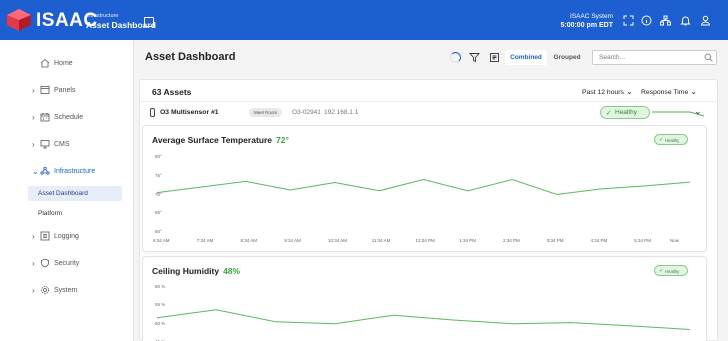 The width and height of the screenshot is (728, 341). What do you see at coordinates (161, 240) in the screenshot?
I see `temp-chart-x-tick: 6:34 AM` at bounding box center [161, 240].